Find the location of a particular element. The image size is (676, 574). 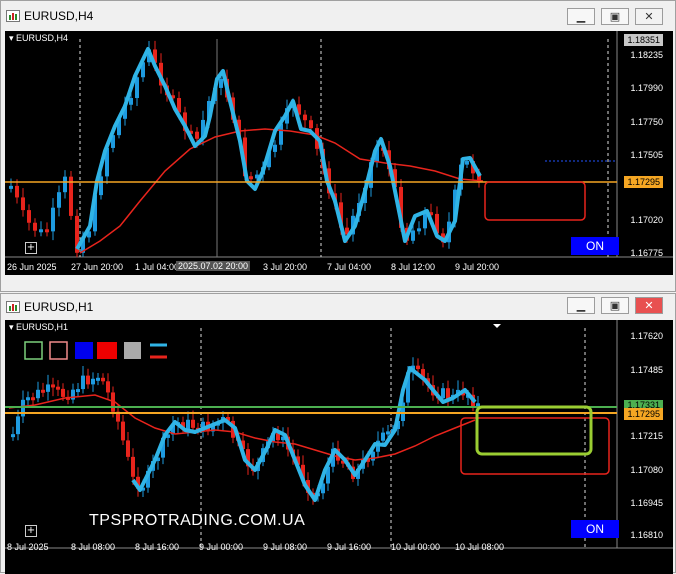

title-bar: EURUSD,H4 ▁ ▣ ✕ is located at coordinates (338, 16).